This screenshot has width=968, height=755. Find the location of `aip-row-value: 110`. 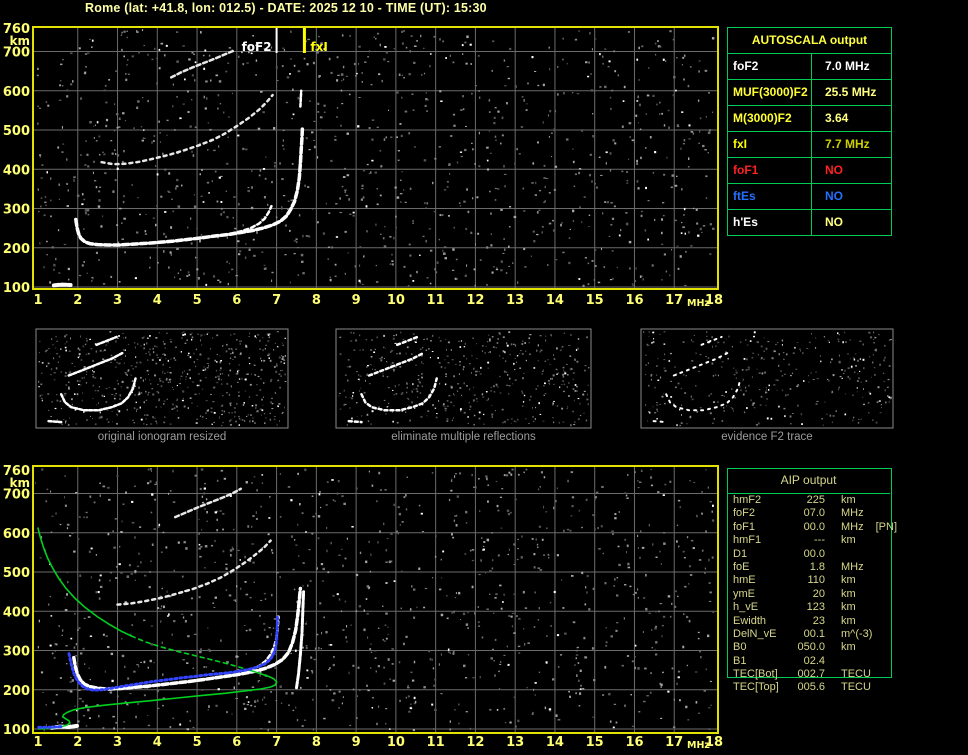

aip-row-value: 110 is located at coordinates (816, 580).